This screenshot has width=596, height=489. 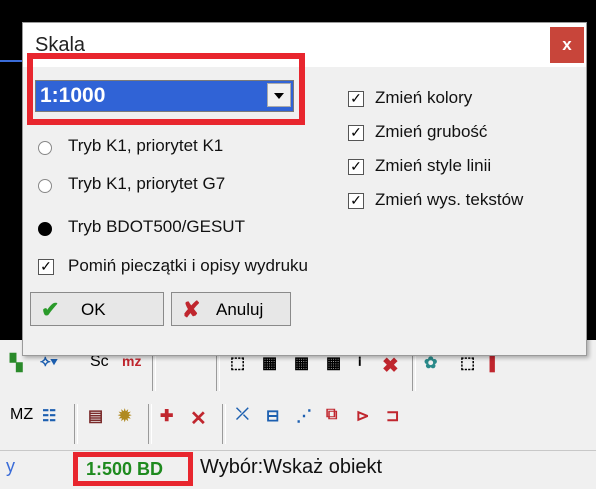 I want to click on info-icon: ⁱ, so click(x=360, y=365).